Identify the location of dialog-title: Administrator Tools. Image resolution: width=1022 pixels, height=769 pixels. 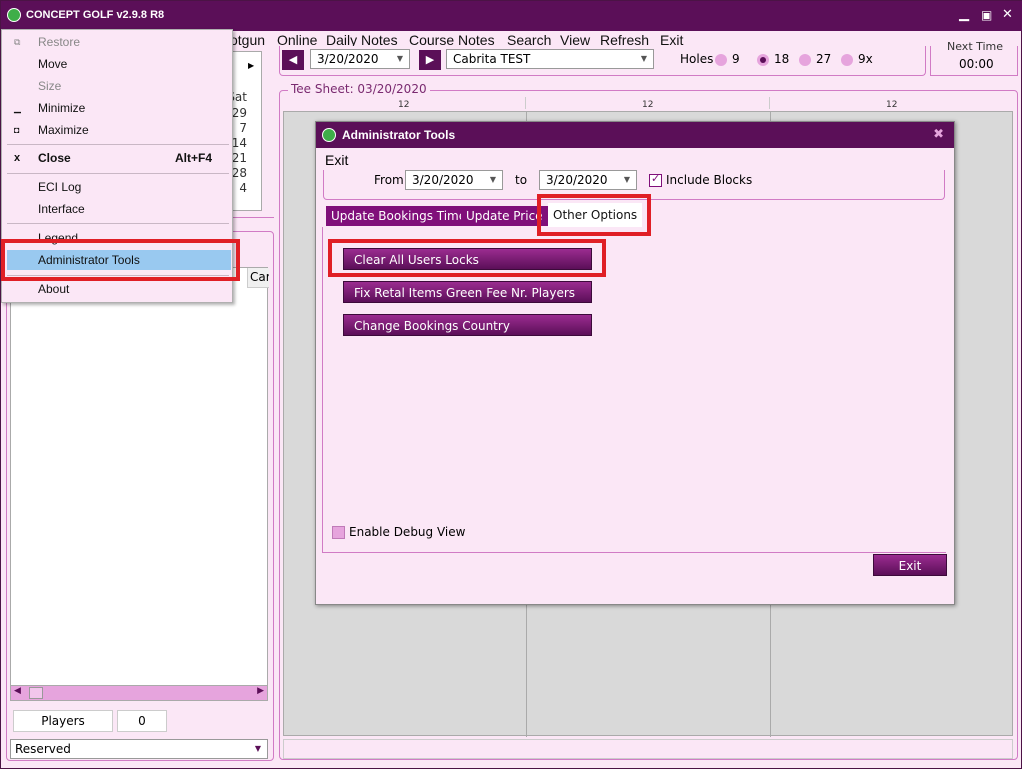
(399, 135).